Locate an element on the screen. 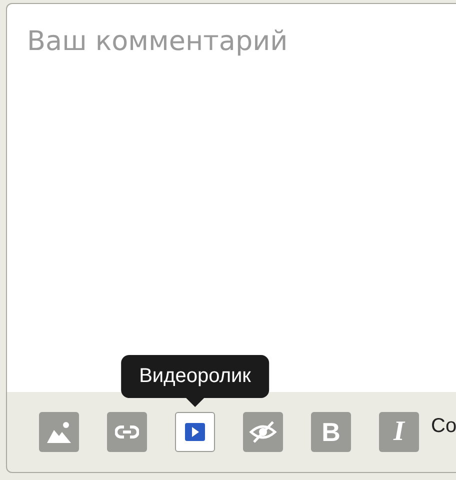 The image size is (456, 480). picture-icon is located at coordinates (59, 432).